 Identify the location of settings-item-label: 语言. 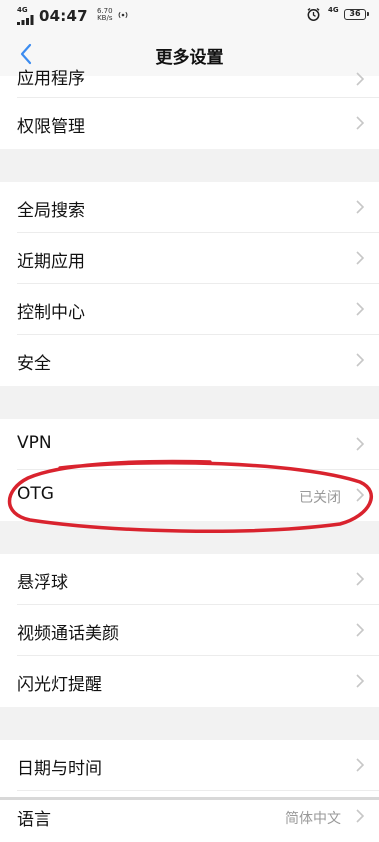
(34, 820).